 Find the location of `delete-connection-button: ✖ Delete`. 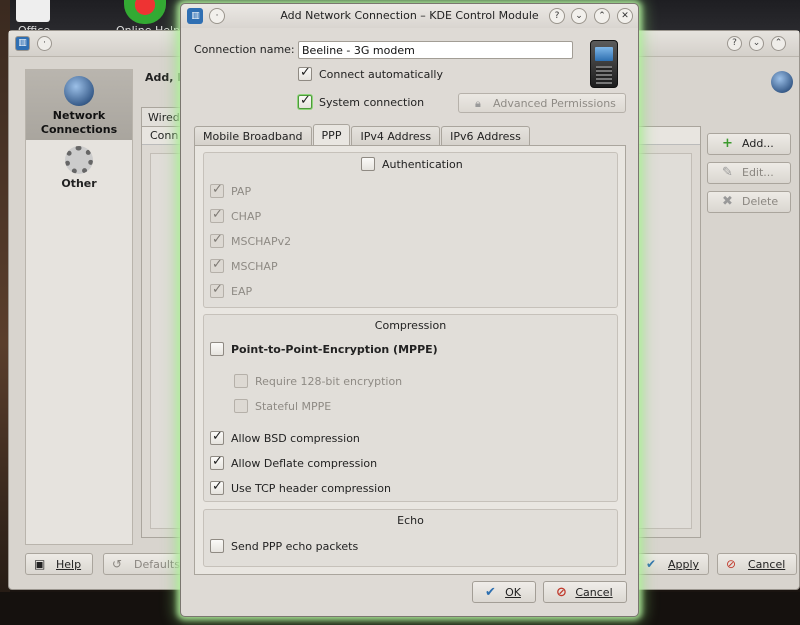

delete-connection-button: ✖ Delete is located at coordinates (749, 202).